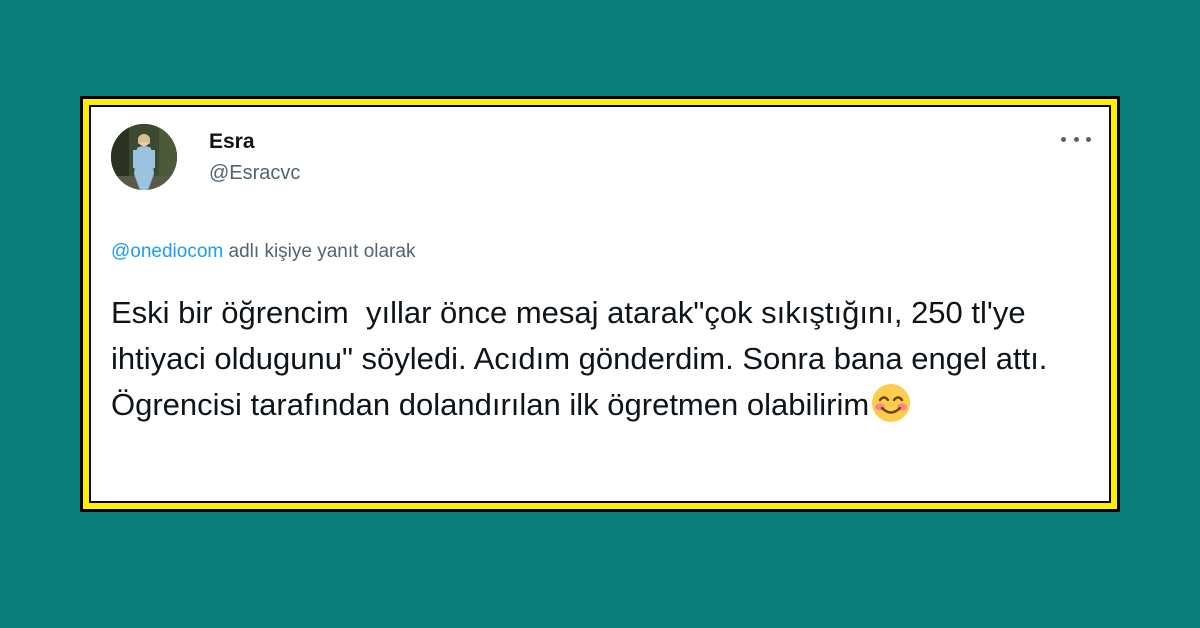  What do you see at coordinates (254, 173) in the screenshot?
I see `author-handle: @Esracvc` at bounding box center [254, 173].